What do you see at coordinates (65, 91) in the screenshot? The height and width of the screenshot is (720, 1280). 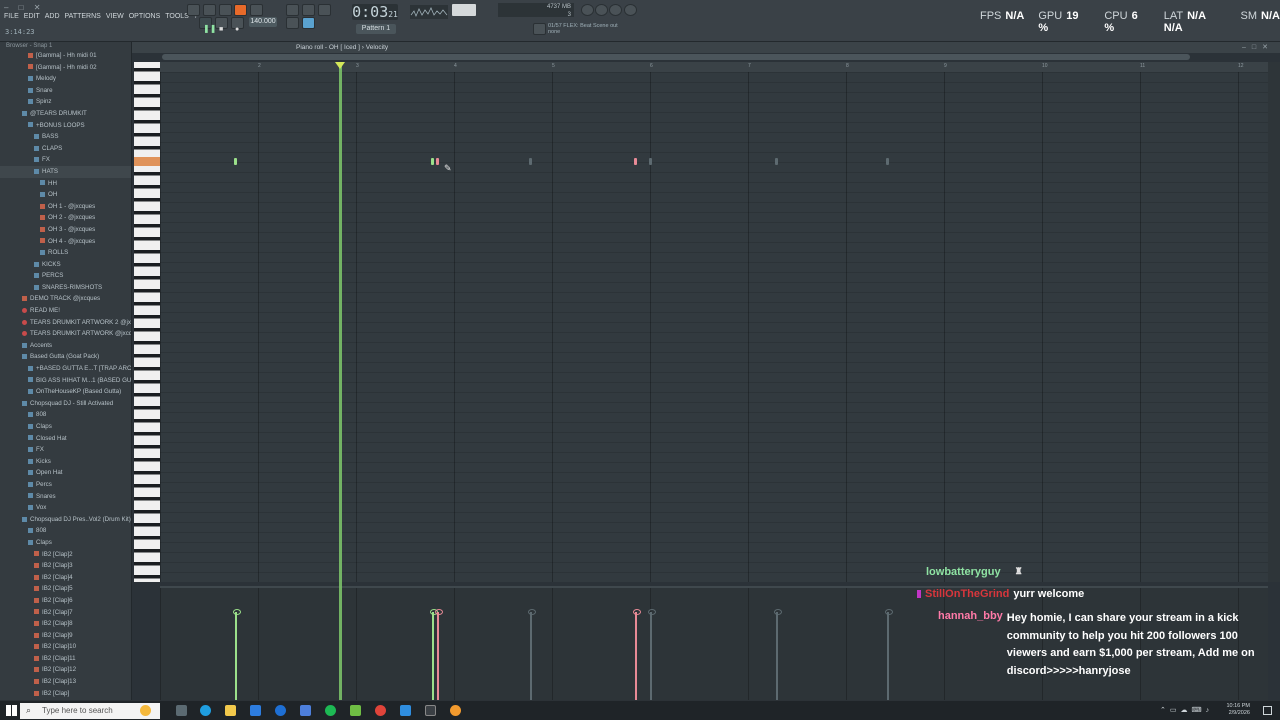 I see `browser-item: Snare` at bounding box center [65, 91].